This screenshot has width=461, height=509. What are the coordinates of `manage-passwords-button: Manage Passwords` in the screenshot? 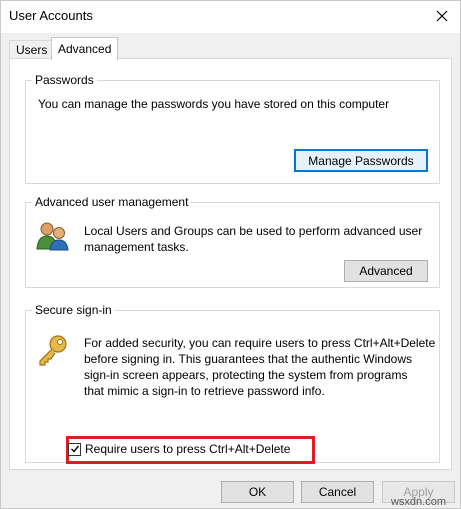 It's located at (361, 160).